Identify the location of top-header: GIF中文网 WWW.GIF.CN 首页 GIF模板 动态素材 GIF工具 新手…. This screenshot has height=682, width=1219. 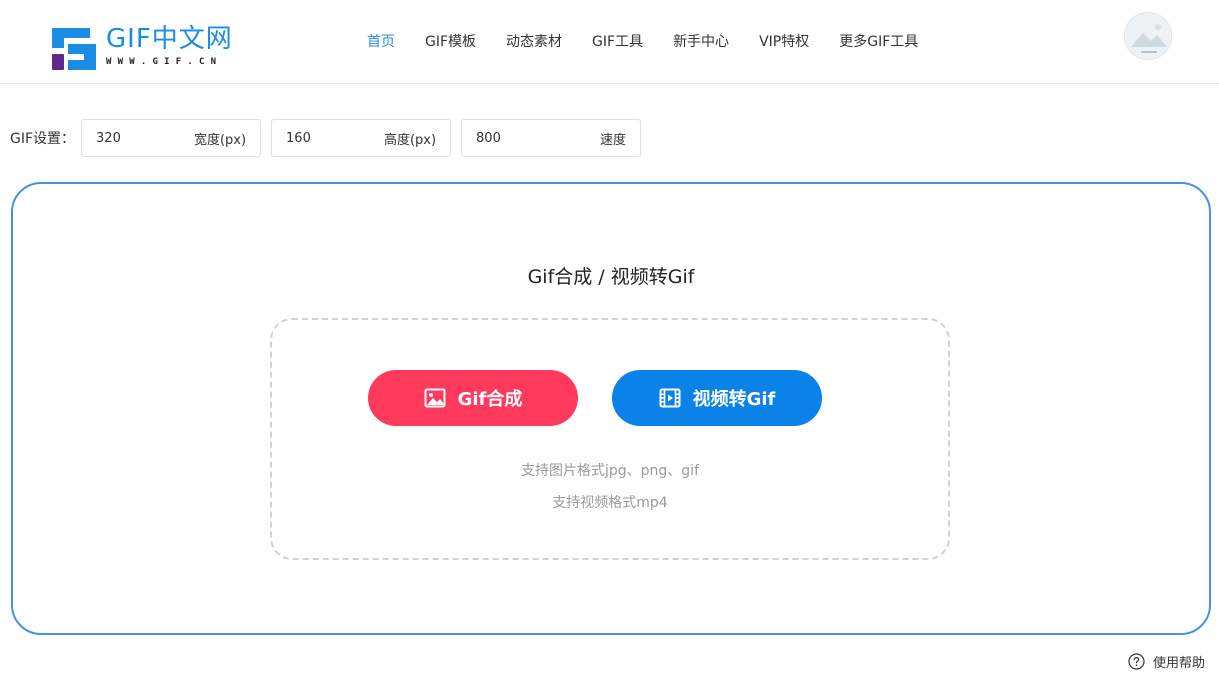
(609, 42).